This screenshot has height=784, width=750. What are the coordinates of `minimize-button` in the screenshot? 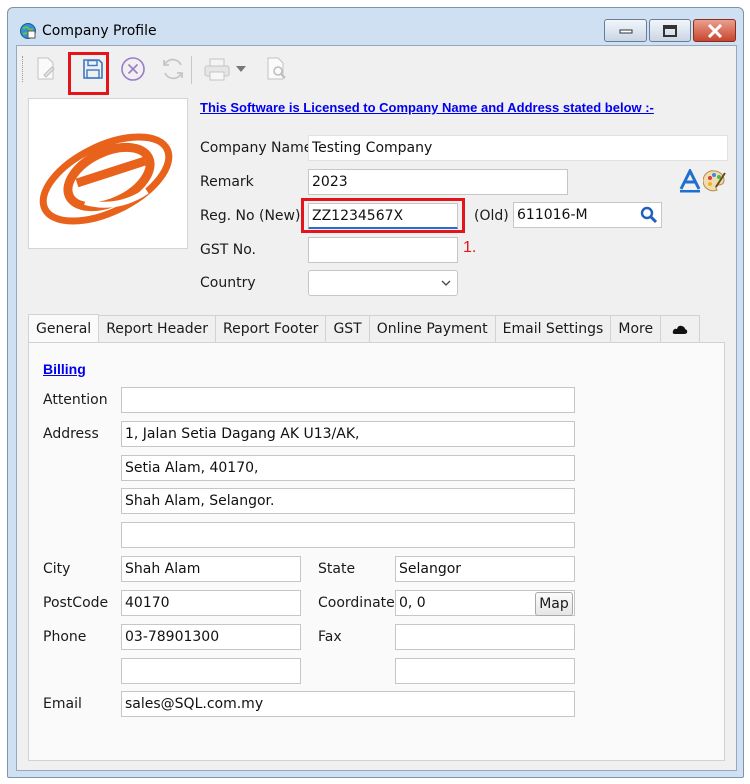 It's located at (625, 30).